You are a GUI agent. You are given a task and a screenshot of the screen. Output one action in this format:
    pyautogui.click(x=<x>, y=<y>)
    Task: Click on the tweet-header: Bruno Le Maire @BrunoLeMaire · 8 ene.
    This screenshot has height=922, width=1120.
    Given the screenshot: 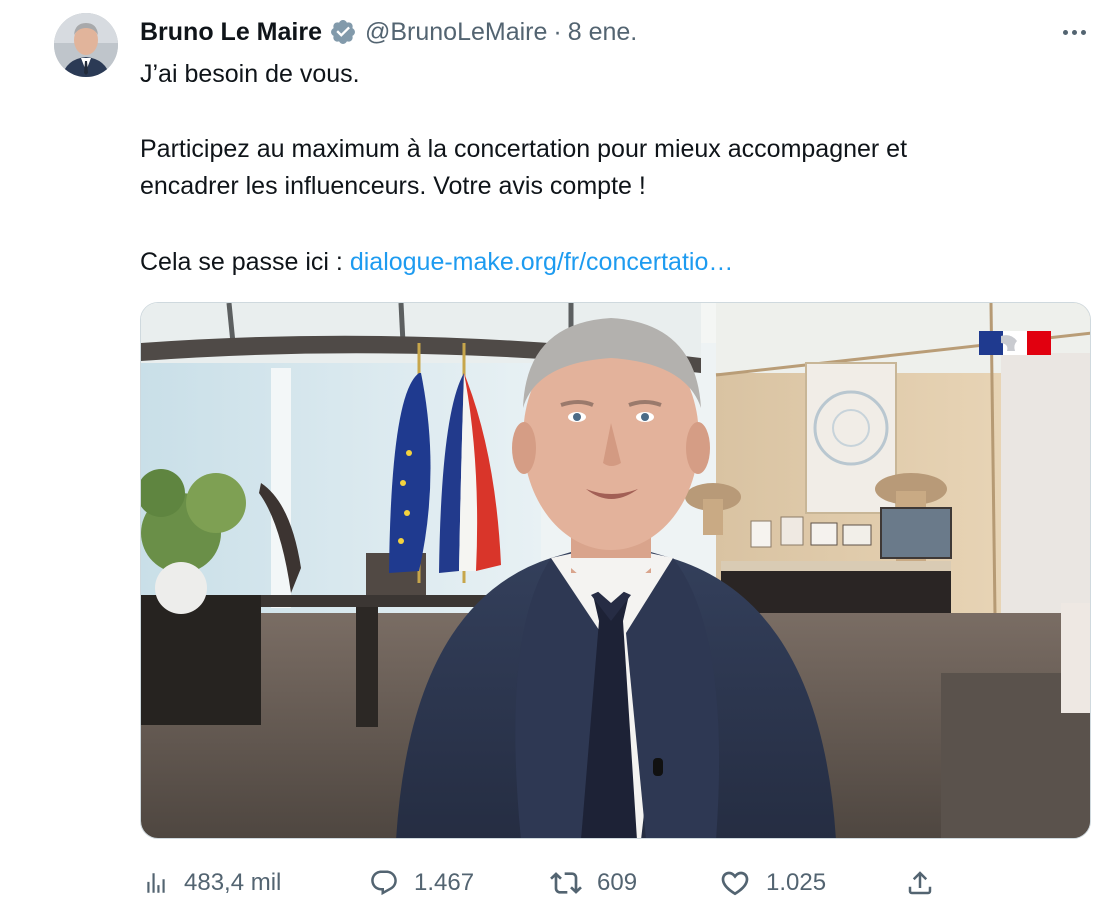 What is the action you would take?
    pyautogui.click(x=388, y=32)
    